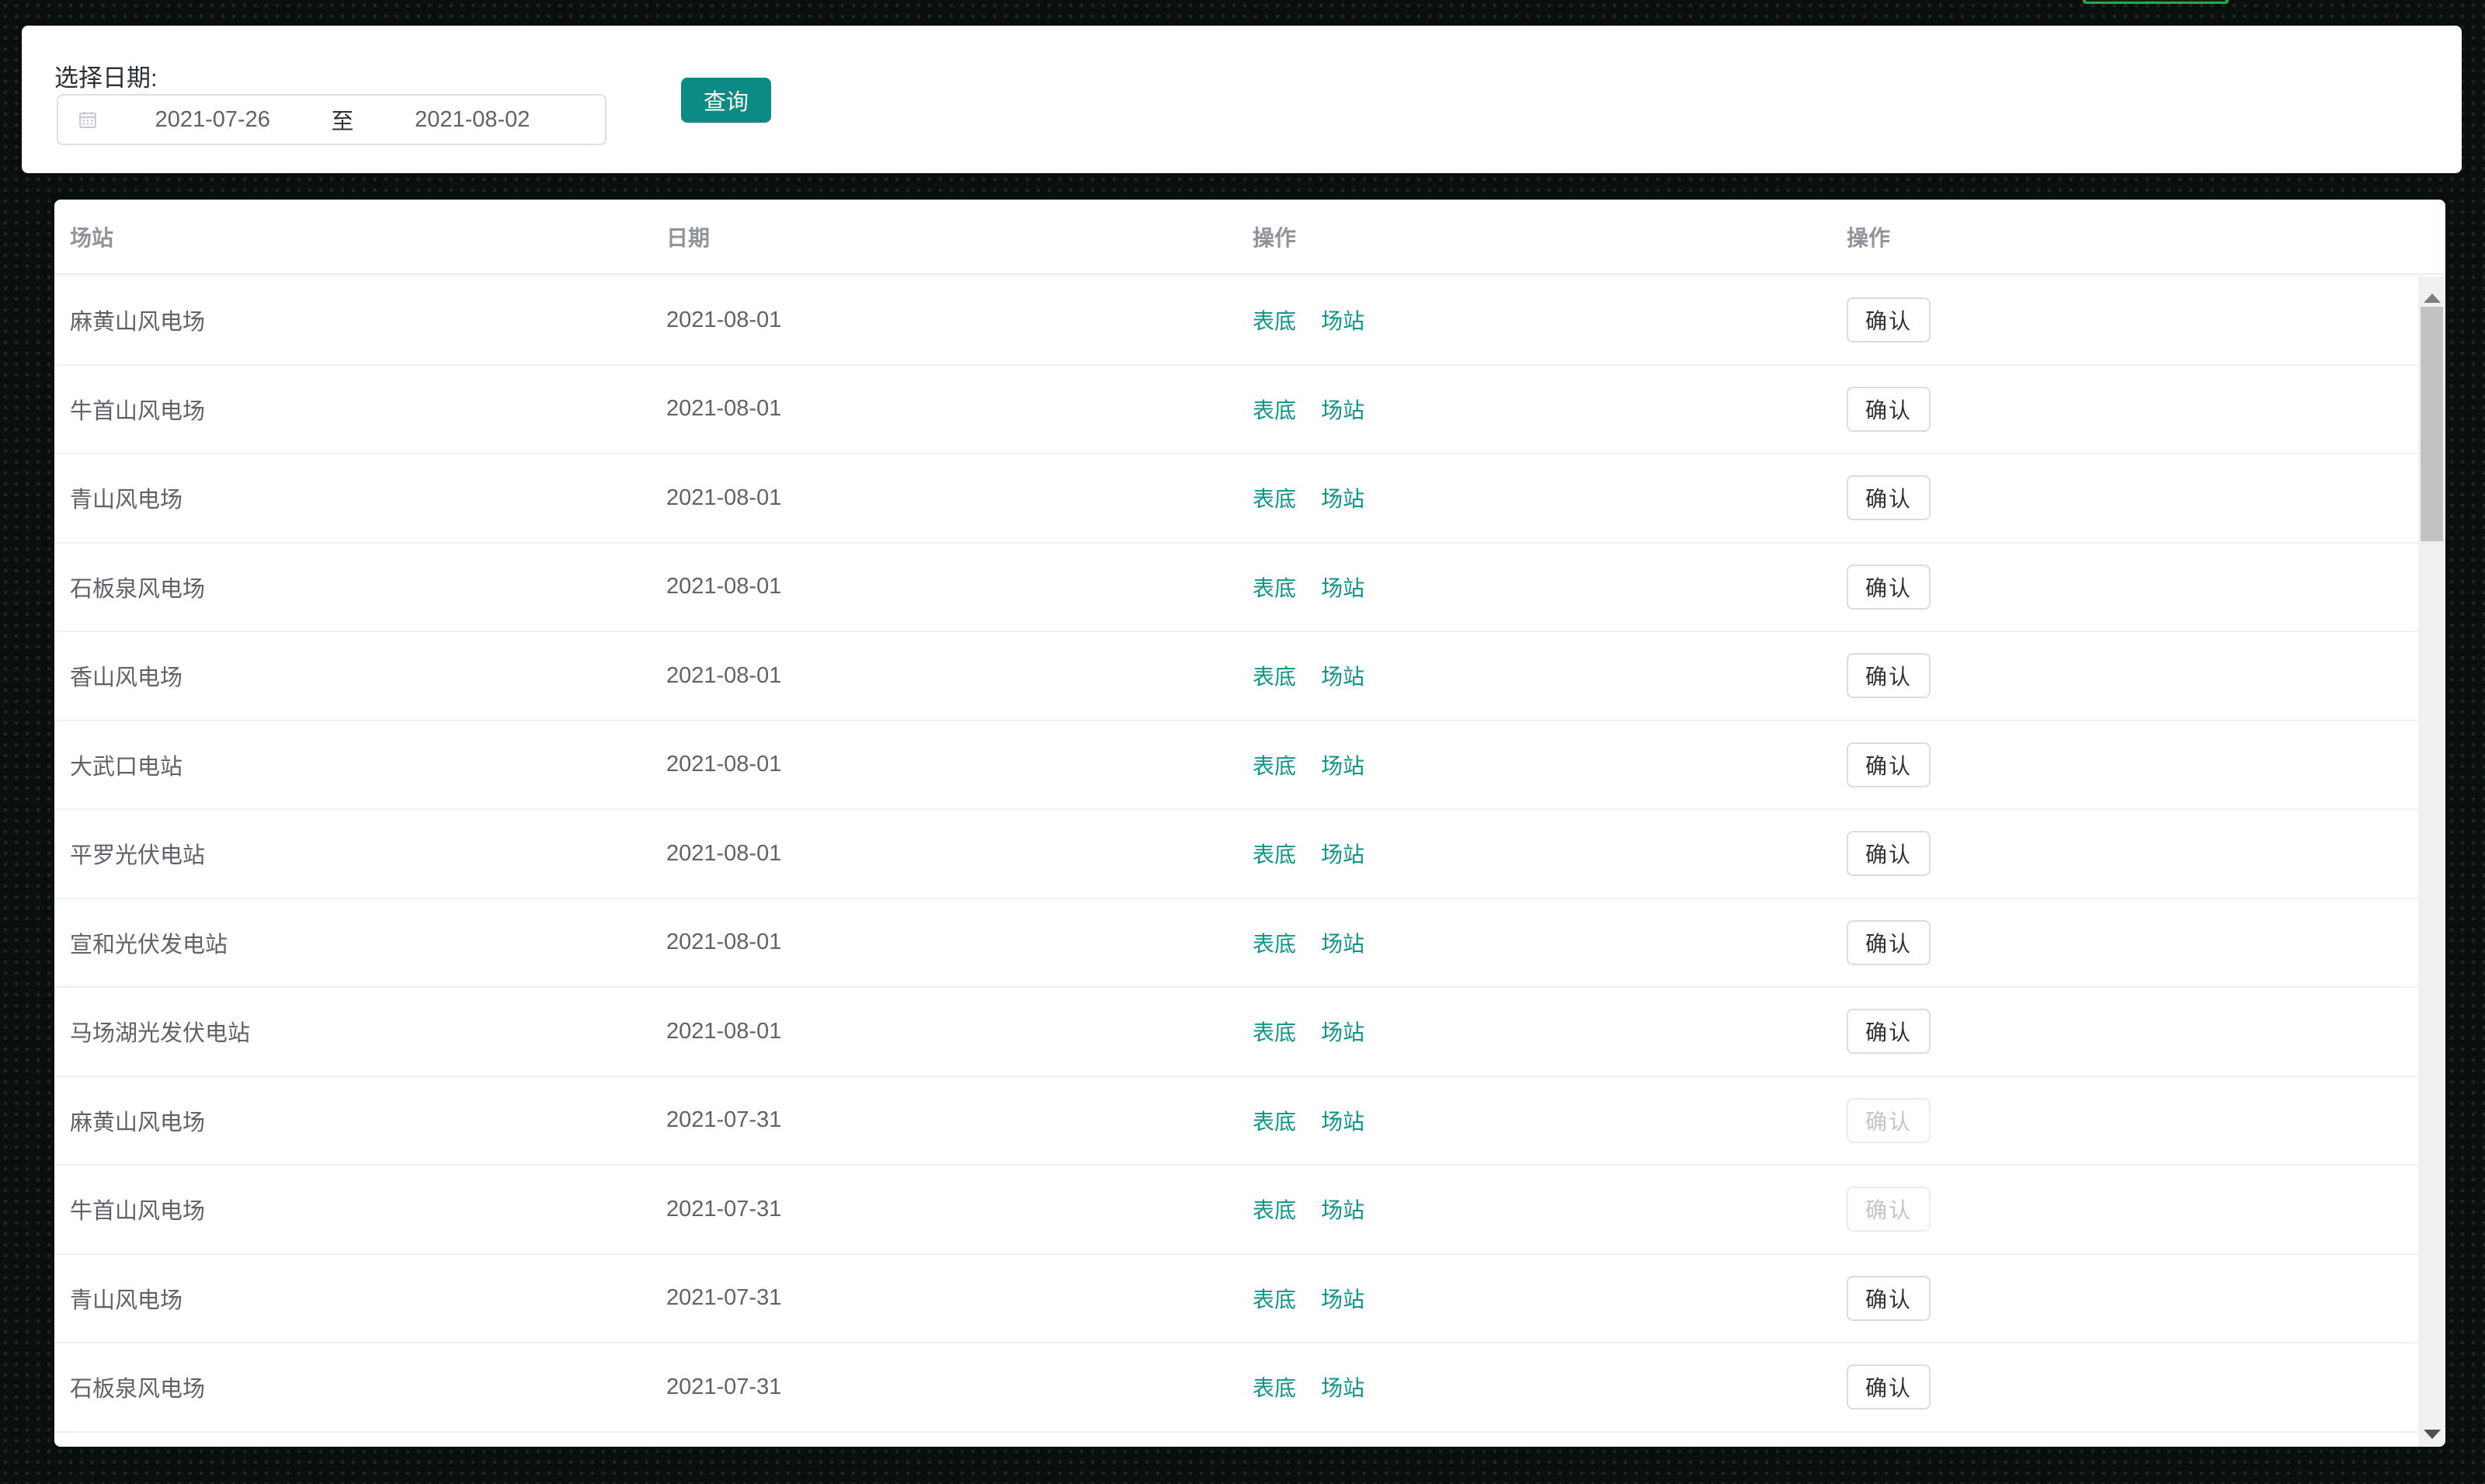 The image size is (2485, 1484). I want to click on calendar-icon, so click(88, 119).